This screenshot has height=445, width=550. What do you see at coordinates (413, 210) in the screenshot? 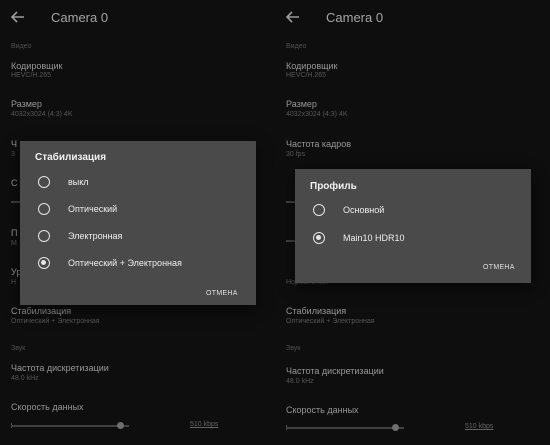
I see `option-main: Основной` at bounding box center [413, 210].